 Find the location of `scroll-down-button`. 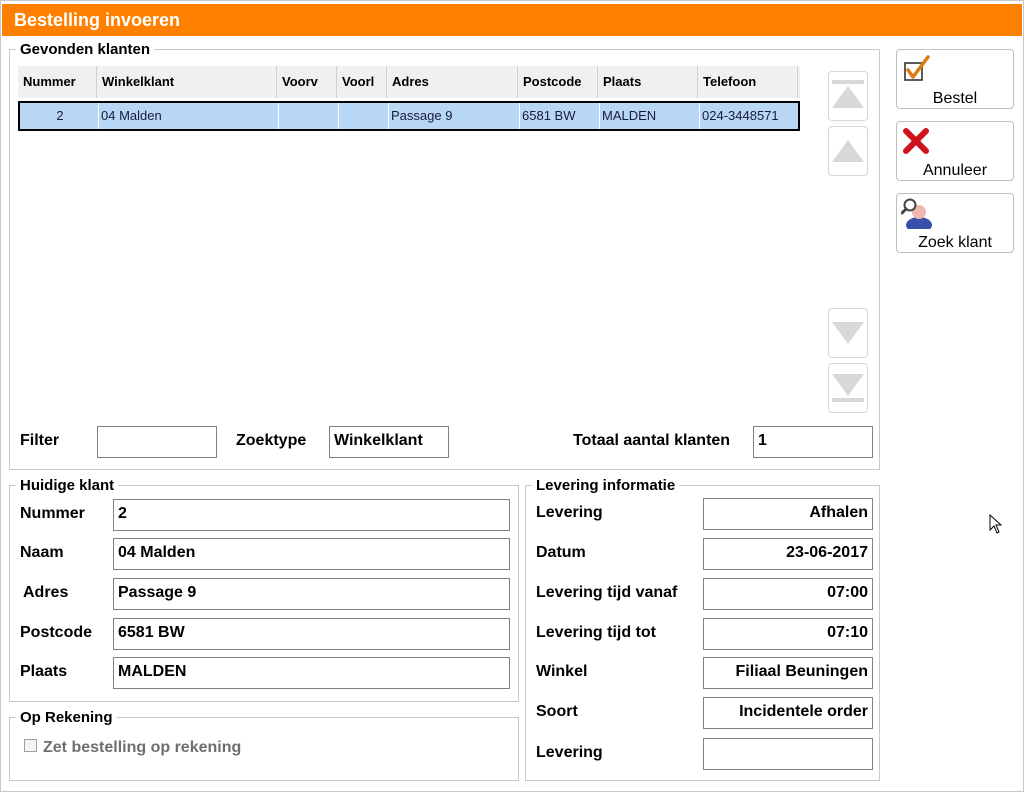

scroll-down-button is located at coordinates (848, 333).